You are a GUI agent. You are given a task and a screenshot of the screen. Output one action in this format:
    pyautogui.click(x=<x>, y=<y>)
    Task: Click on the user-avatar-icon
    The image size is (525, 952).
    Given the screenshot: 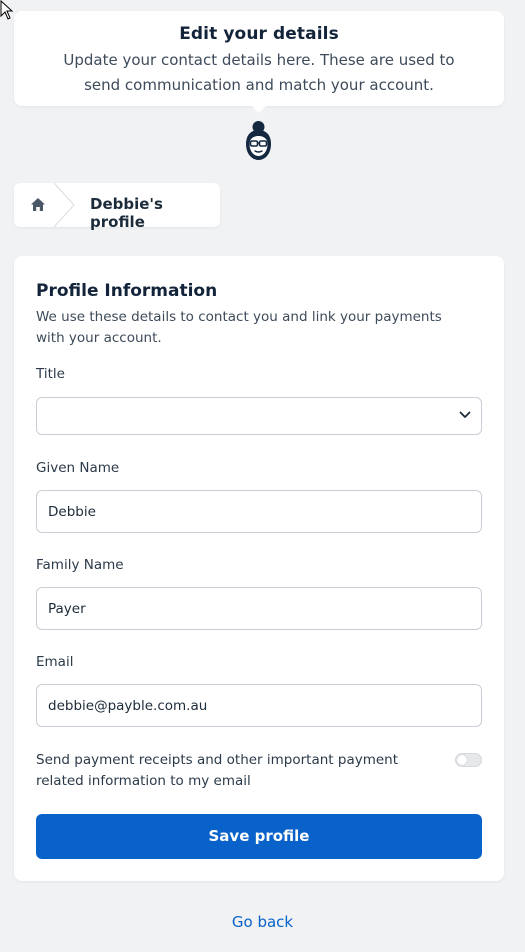 What is the action you would take?
    pyautogui.click(x=258, y=140)
    